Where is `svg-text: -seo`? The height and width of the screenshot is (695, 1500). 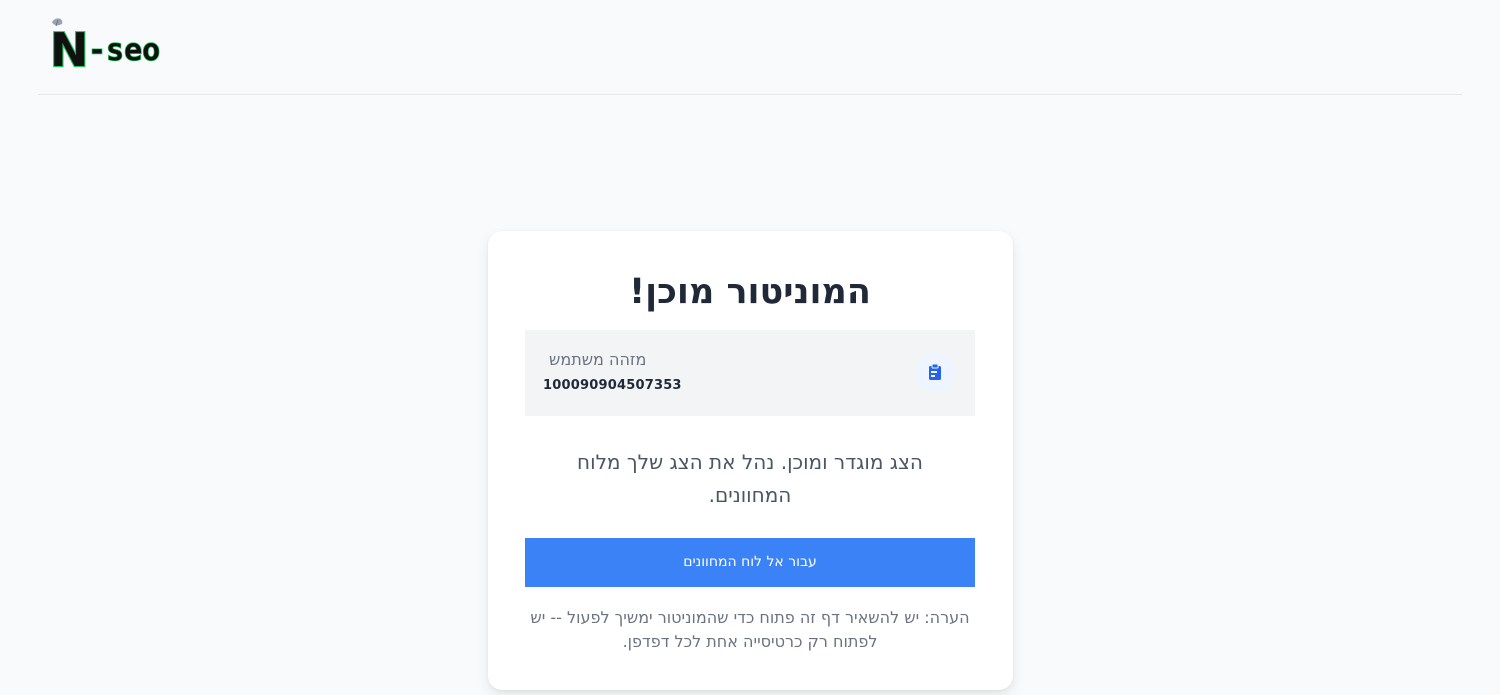 svg-text: -seo is located at coordinates (124, 50).